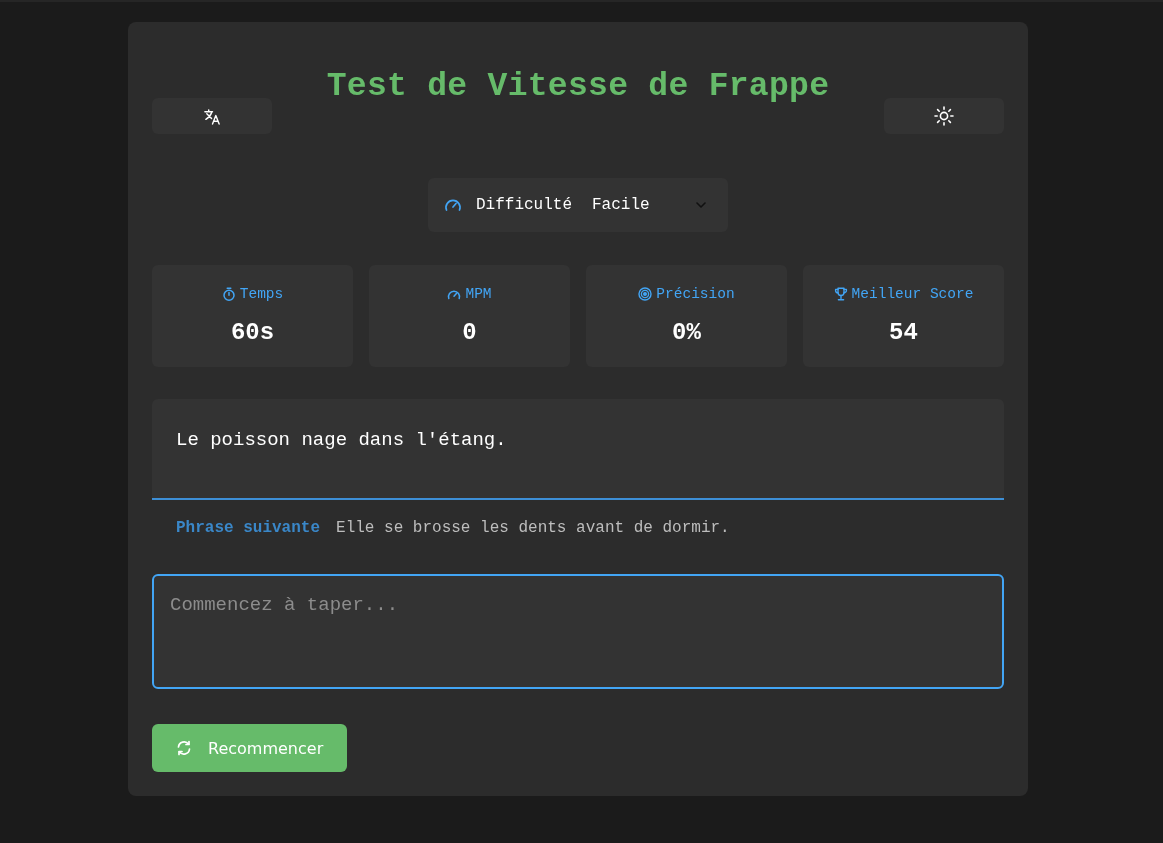 The height and width of the screenshot is (843, 1163). What do you see at coordinates (533, 528) in the screenshot?
I see `next-sentence: Elle se brosse les dents avant de dormir.` at bounding box center [533, 528].